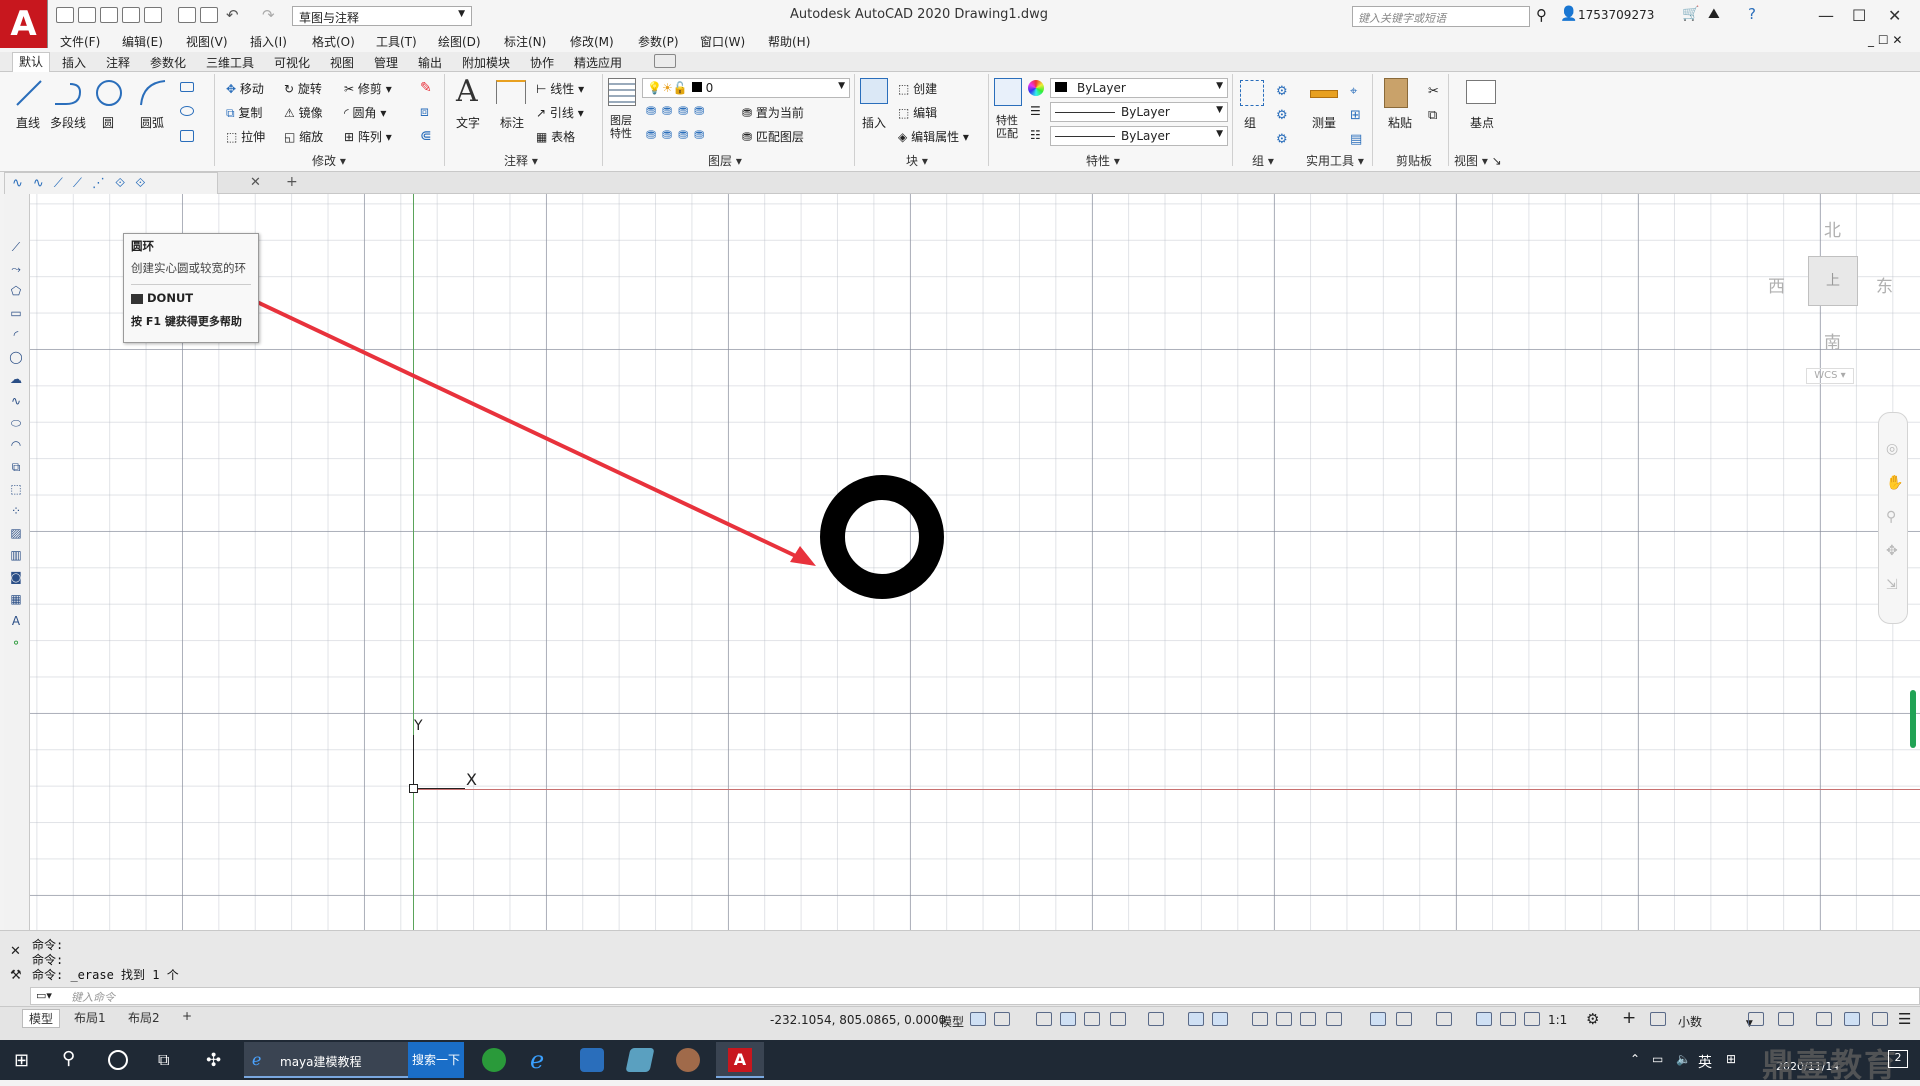 This screenshot has width=1920, height=1086. Describe the element at coordinates (436, 1060) in the screenshot. I see `search-button: 搜索一下` at that location.